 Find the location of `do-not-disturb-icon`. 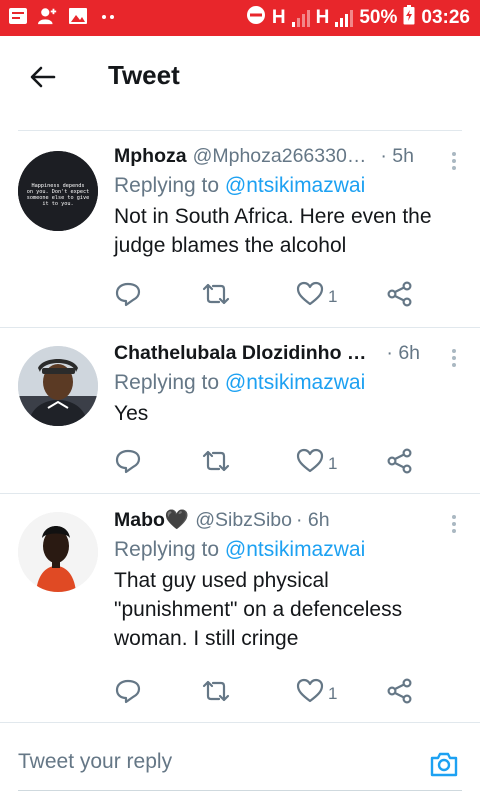

do-not-disturb-icon is located at coordinates (256, 18).